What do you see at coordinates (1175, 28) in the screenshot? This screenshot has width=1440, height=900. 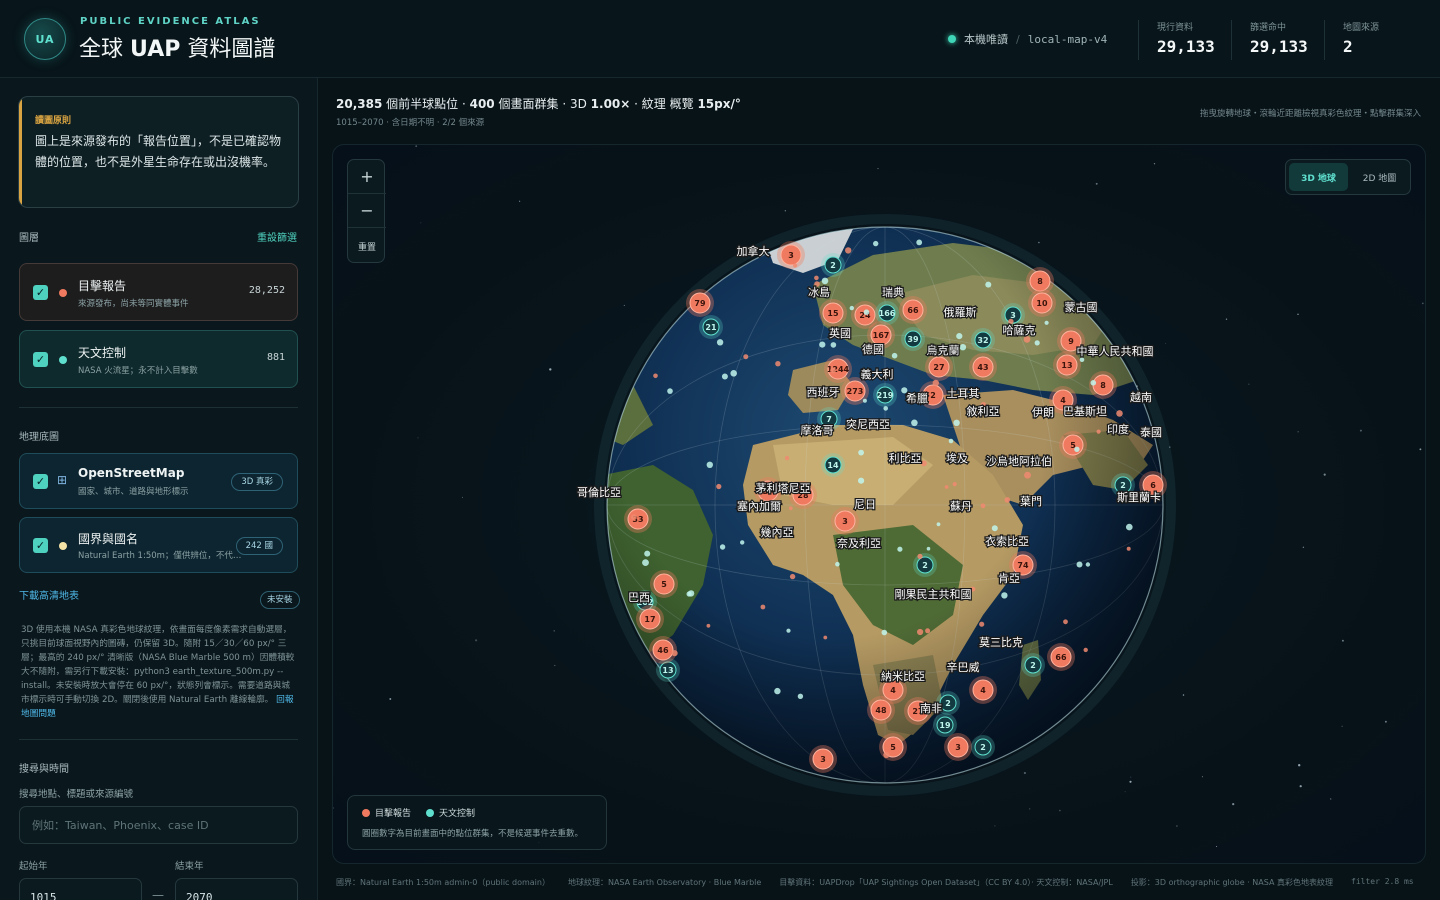 I see `stat-label: 現行資料` at bounding box center [1175, 28].